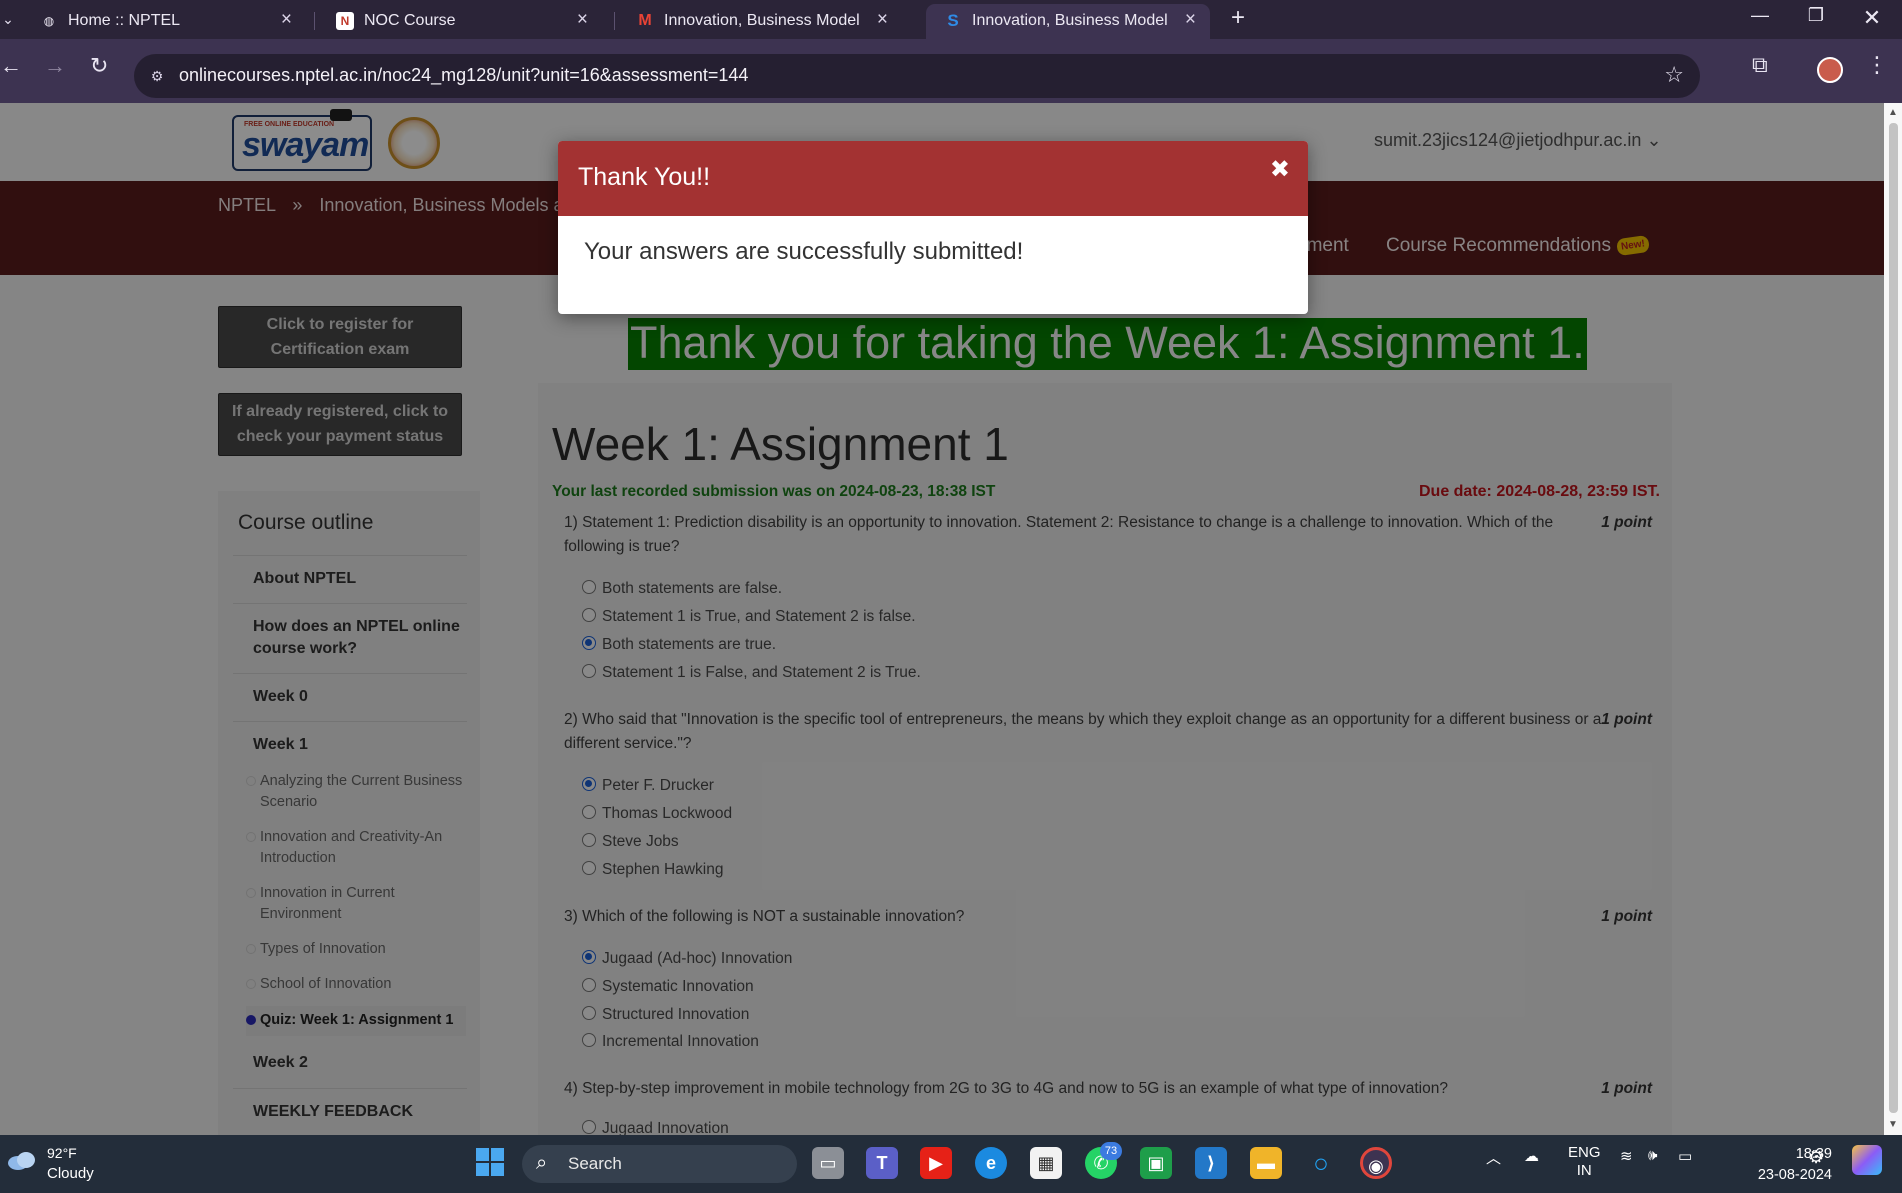 This screenshot has height=1193, width=1902. Describe the element at coordinates (1760, 65) in the screenshot. I see `extensions-puzzle-icon: ⧉` at that location.